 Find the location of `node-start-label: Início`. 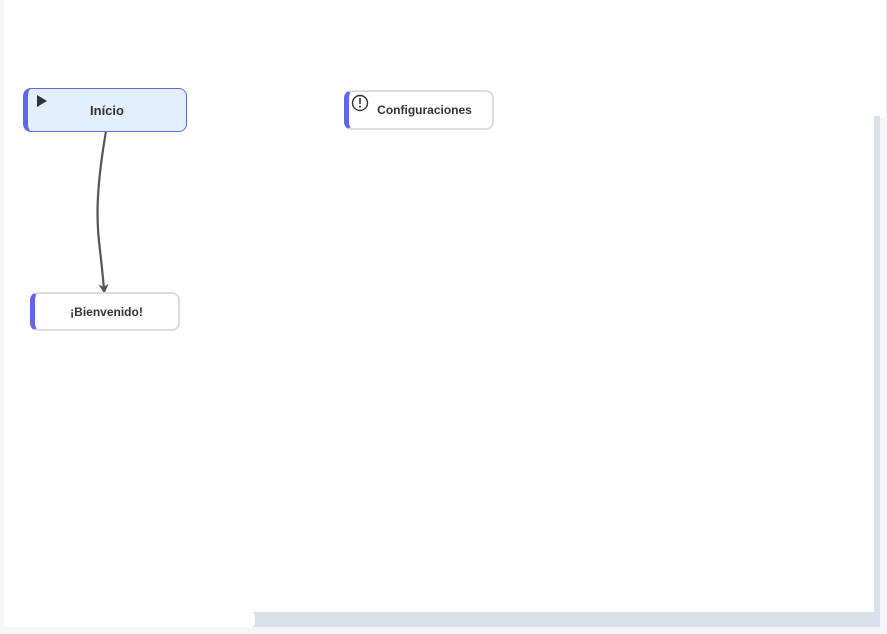

node-start-label: Início is located at coordinates (107, 110).